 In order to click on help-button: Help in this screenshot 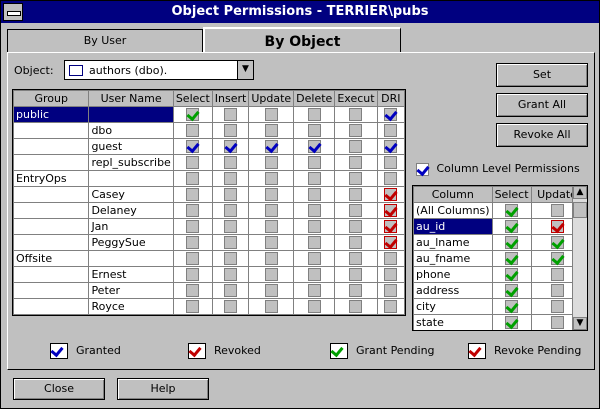, I will do `click(163, 389)`.